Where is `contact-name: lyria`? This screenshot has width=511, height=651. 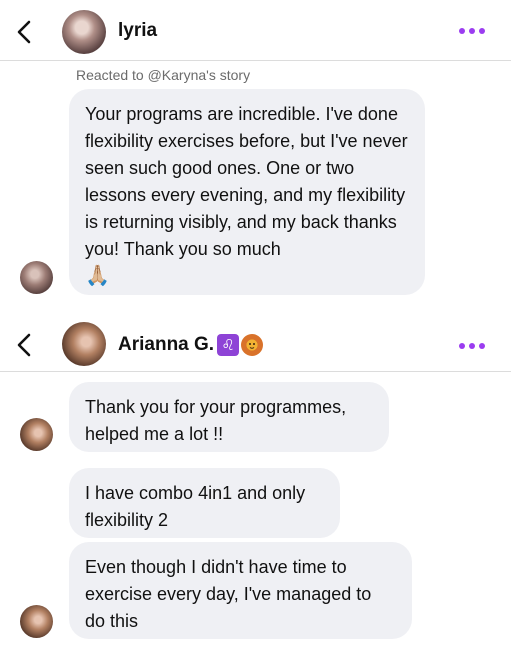
contact-name: lyria is located at coordinates (137, 31).